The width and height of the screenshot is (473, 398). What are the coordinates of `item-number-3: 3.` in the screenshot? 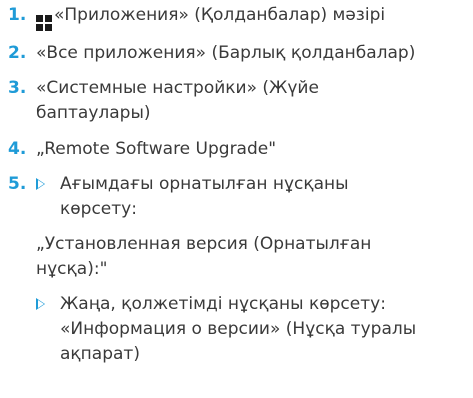 It's located at (17, 88).